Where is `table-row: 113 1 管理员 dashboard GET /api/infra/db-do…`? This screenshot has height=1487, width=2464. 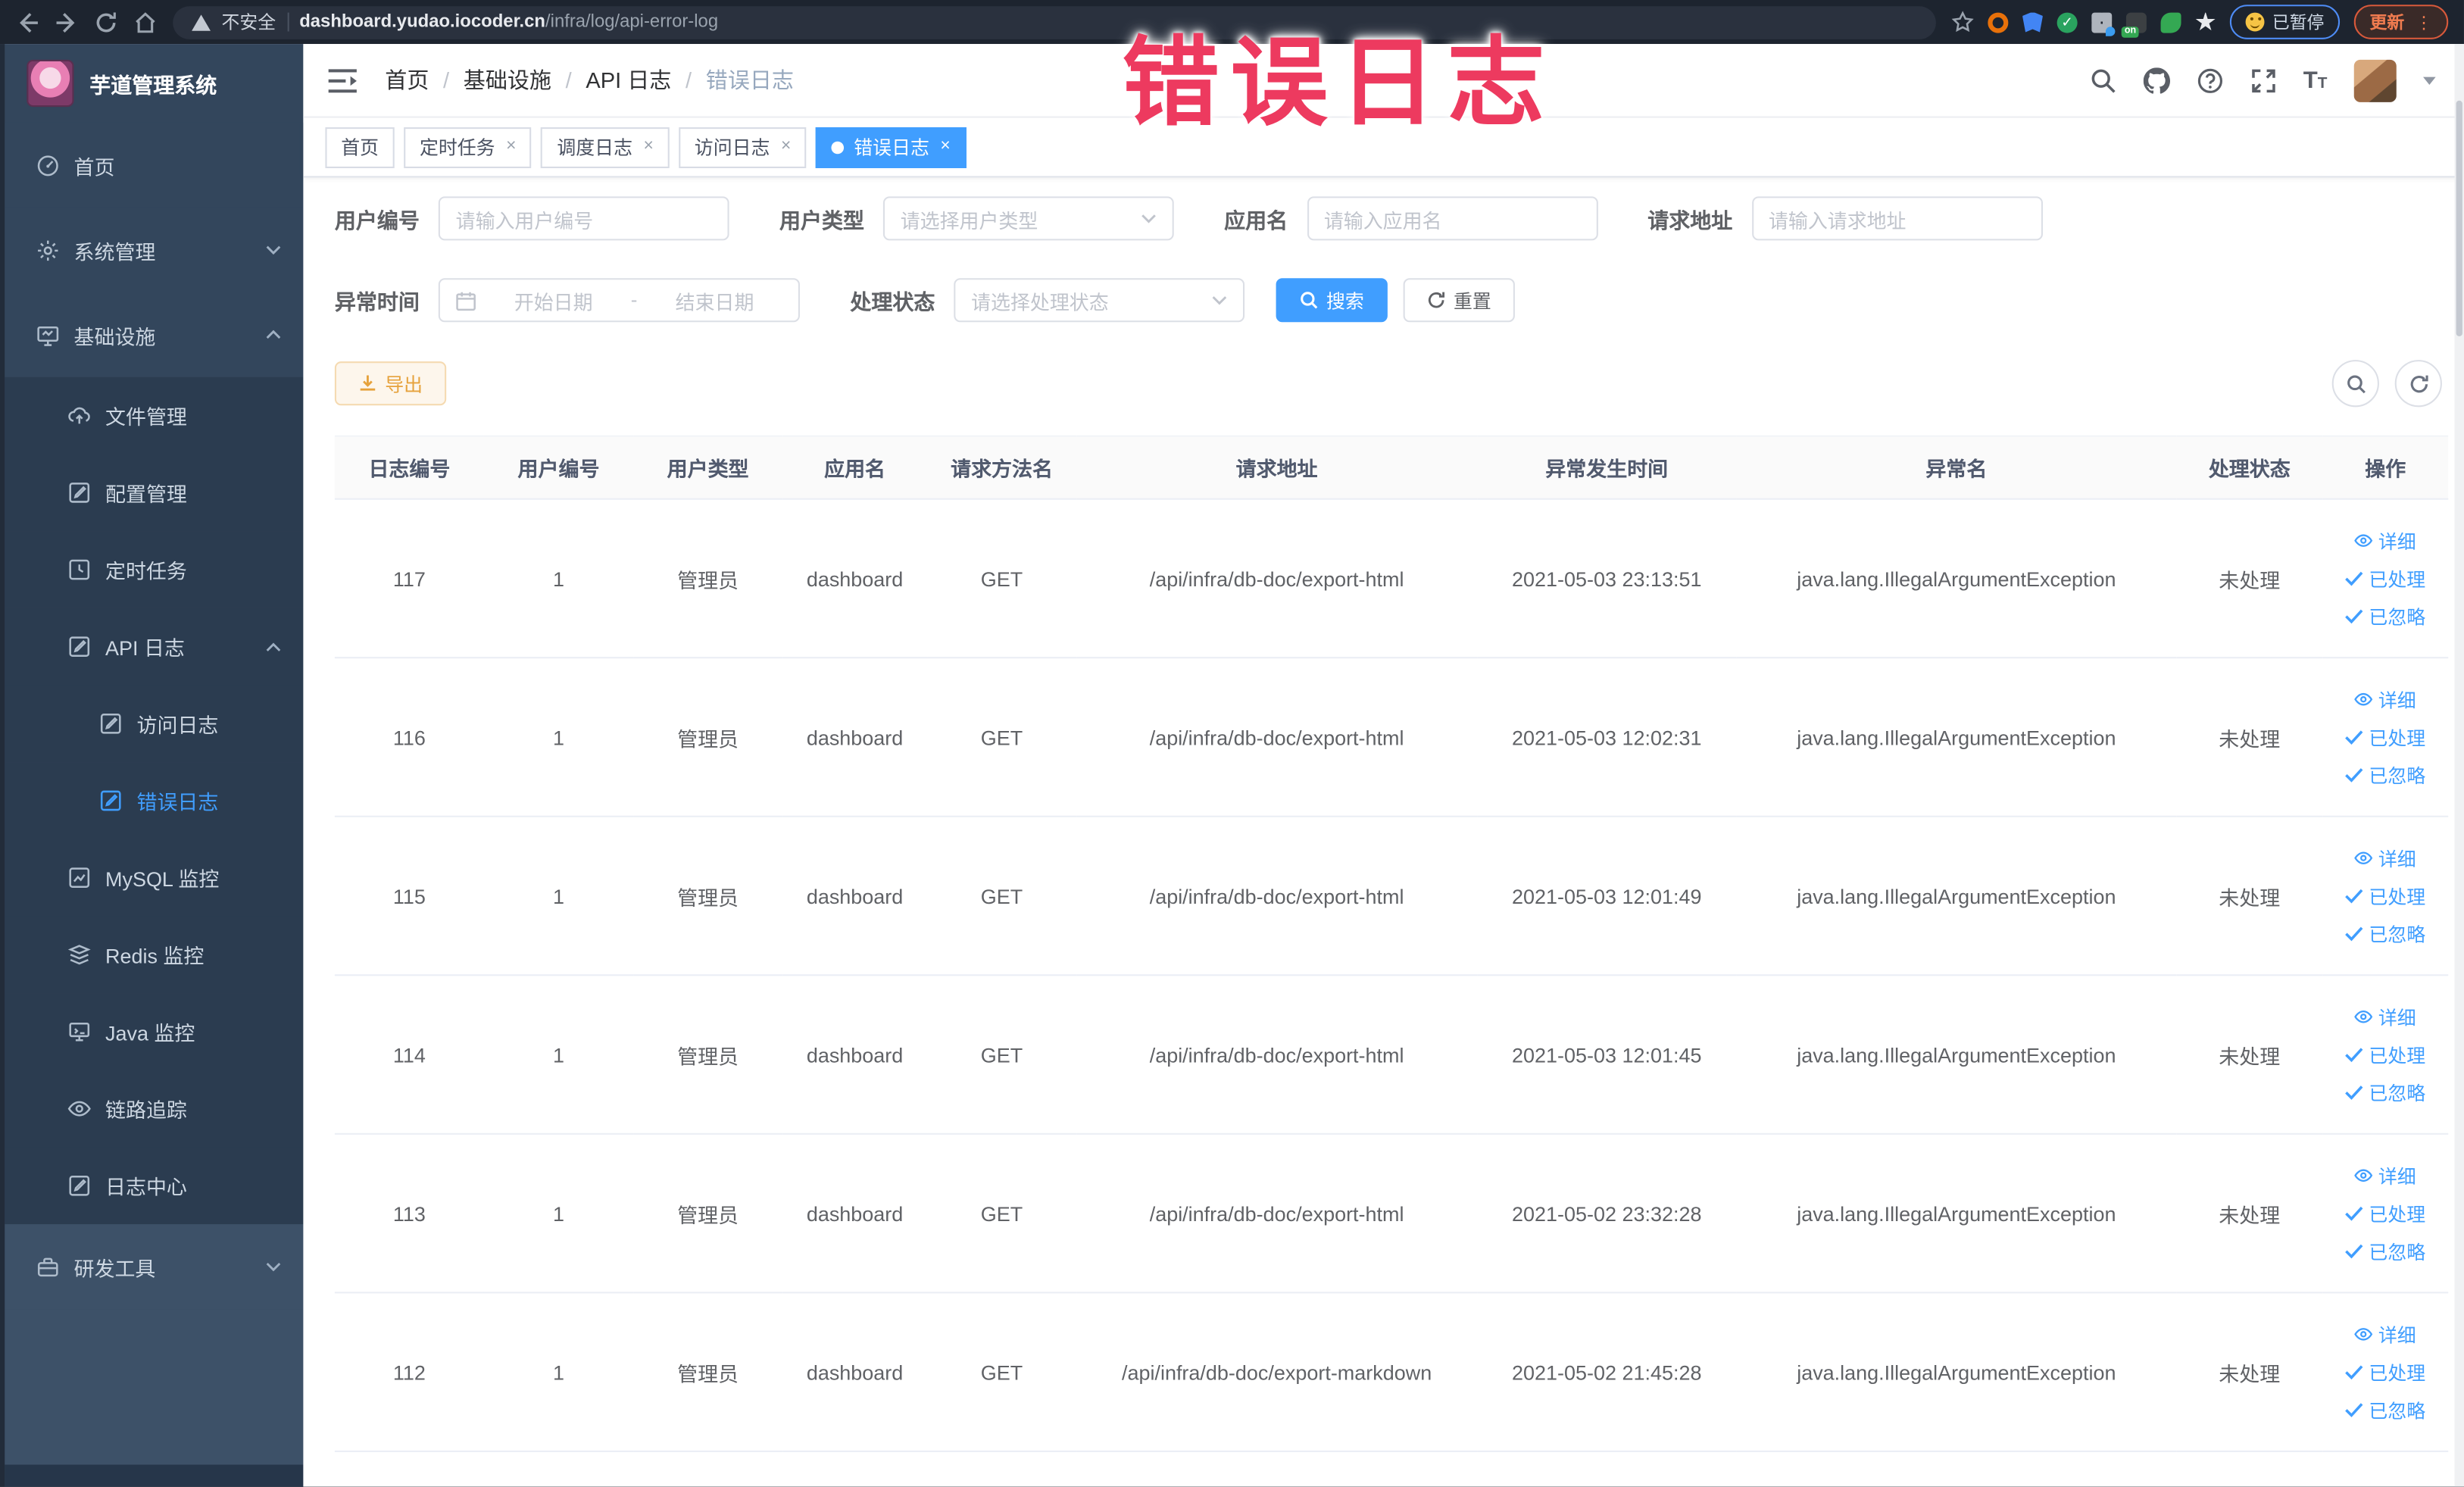 table-row: 113 1 管理员 dashboard GET /api/infra/db-do… is located at coordinates (1391, 1213).